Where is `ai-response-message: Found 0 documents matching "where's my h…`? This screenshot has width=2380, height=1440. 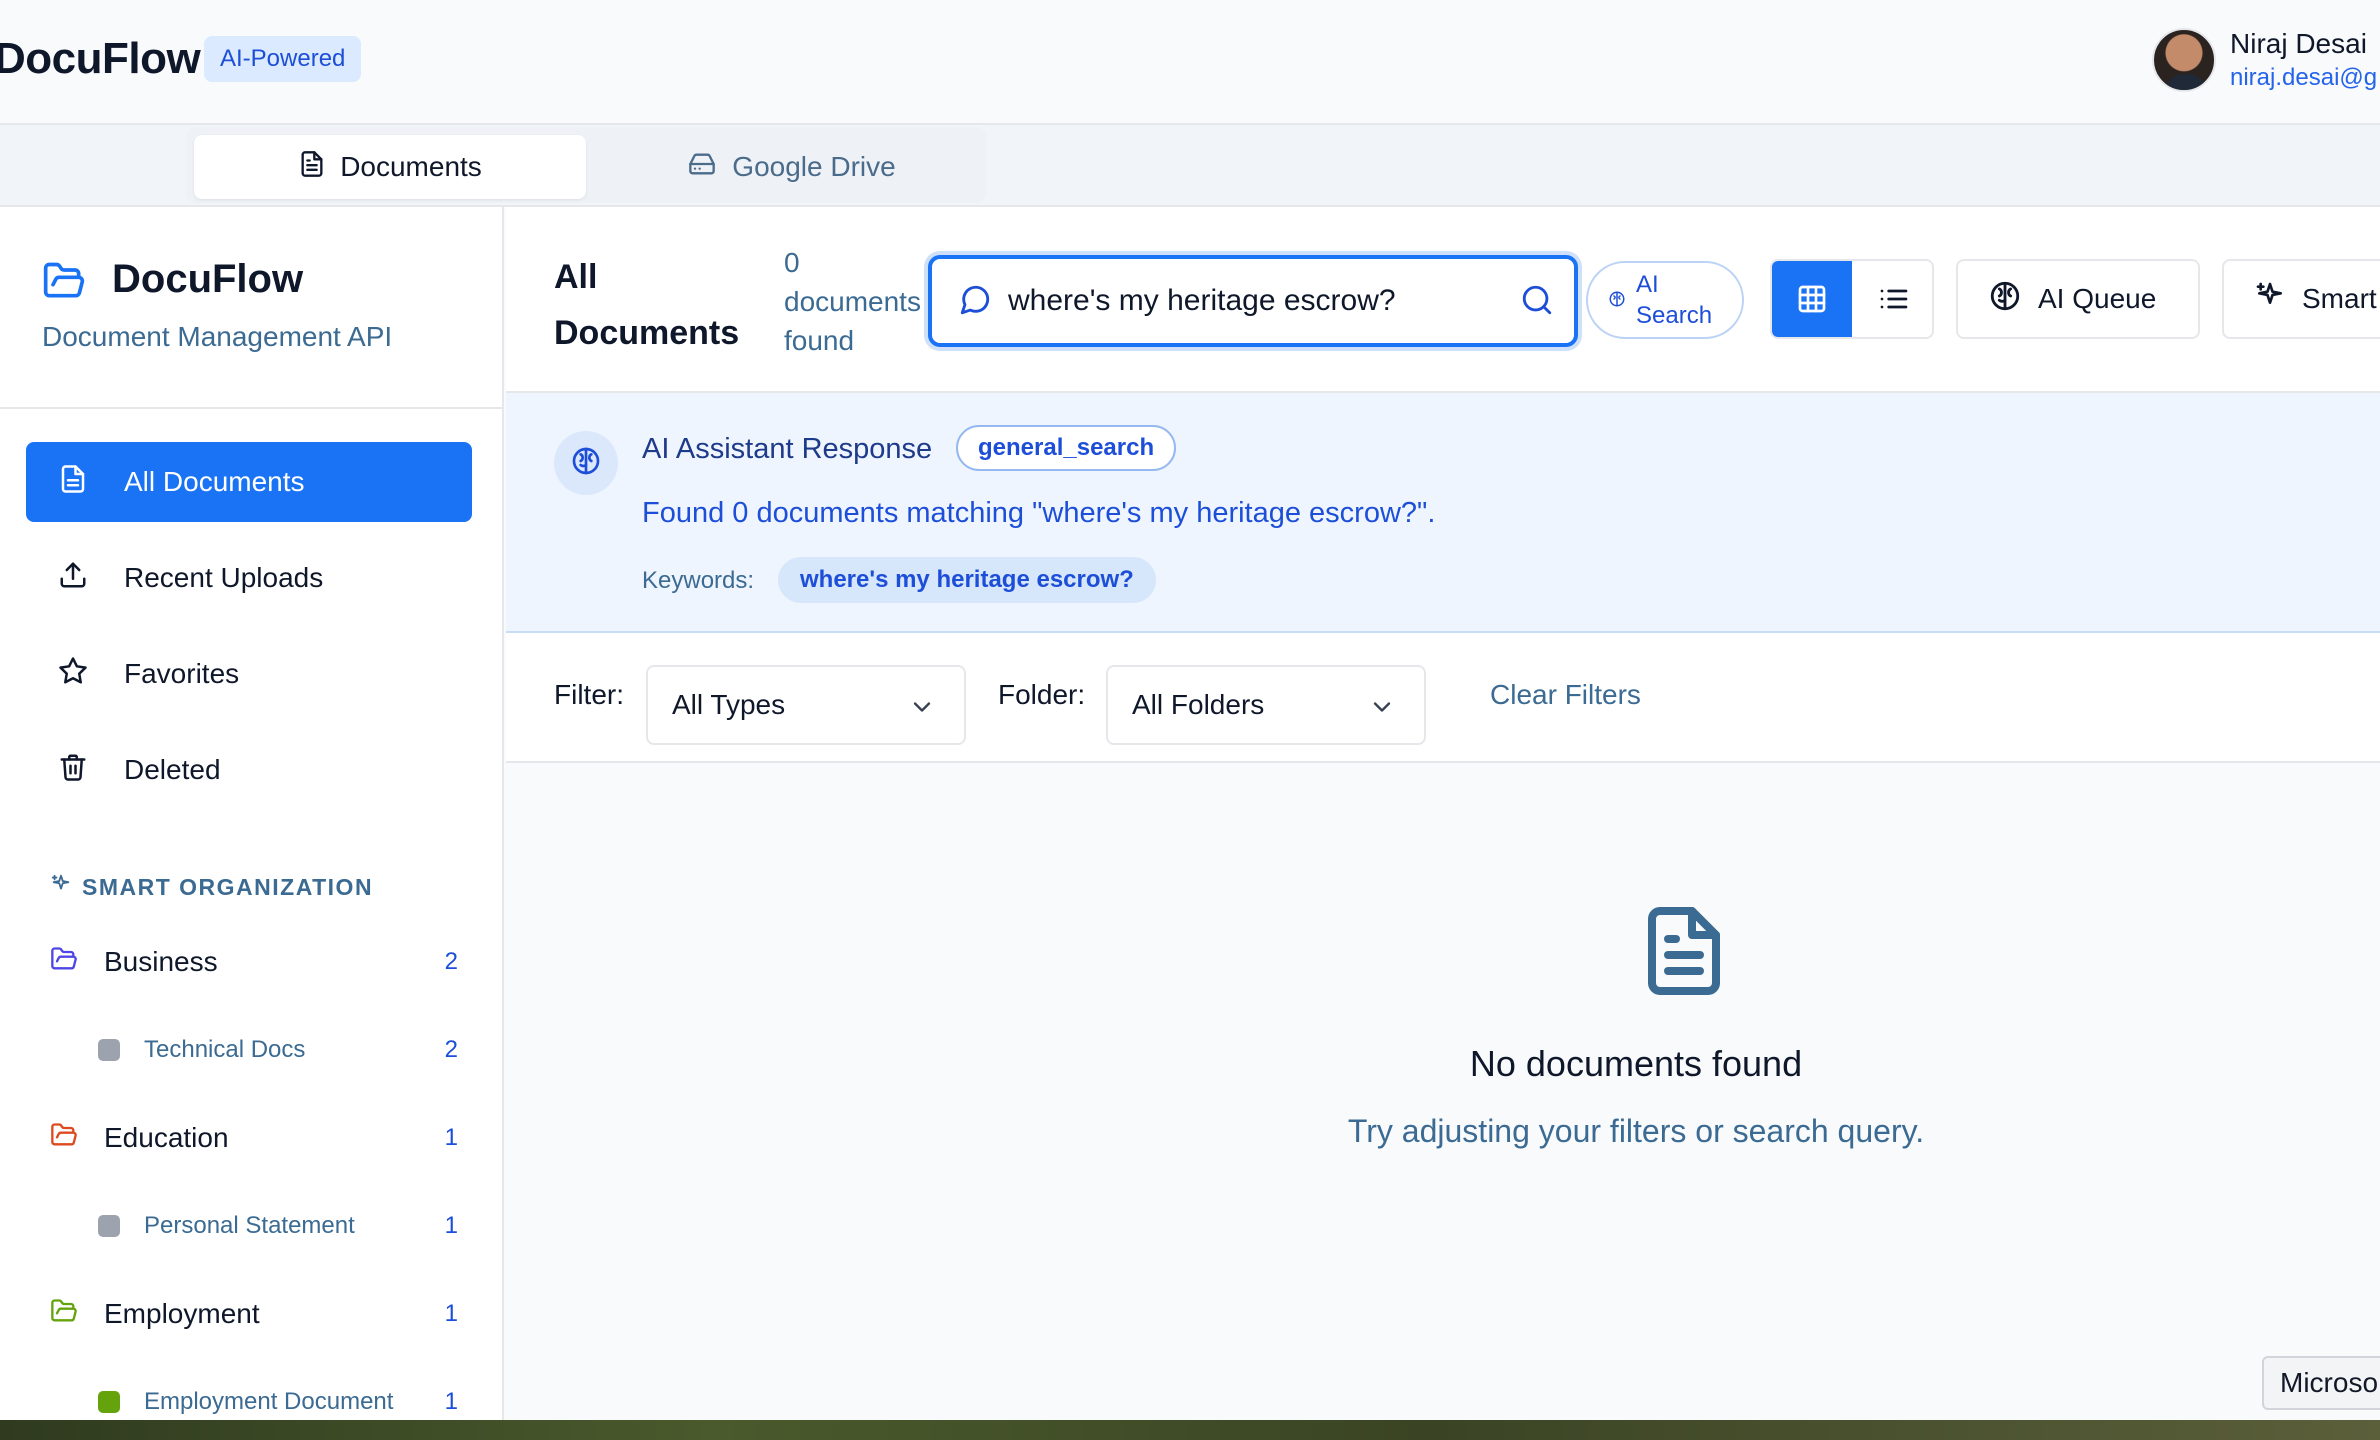 ai-response-message: Found 0 documents matching "where's my h… is located at coordinates (1039, 513).